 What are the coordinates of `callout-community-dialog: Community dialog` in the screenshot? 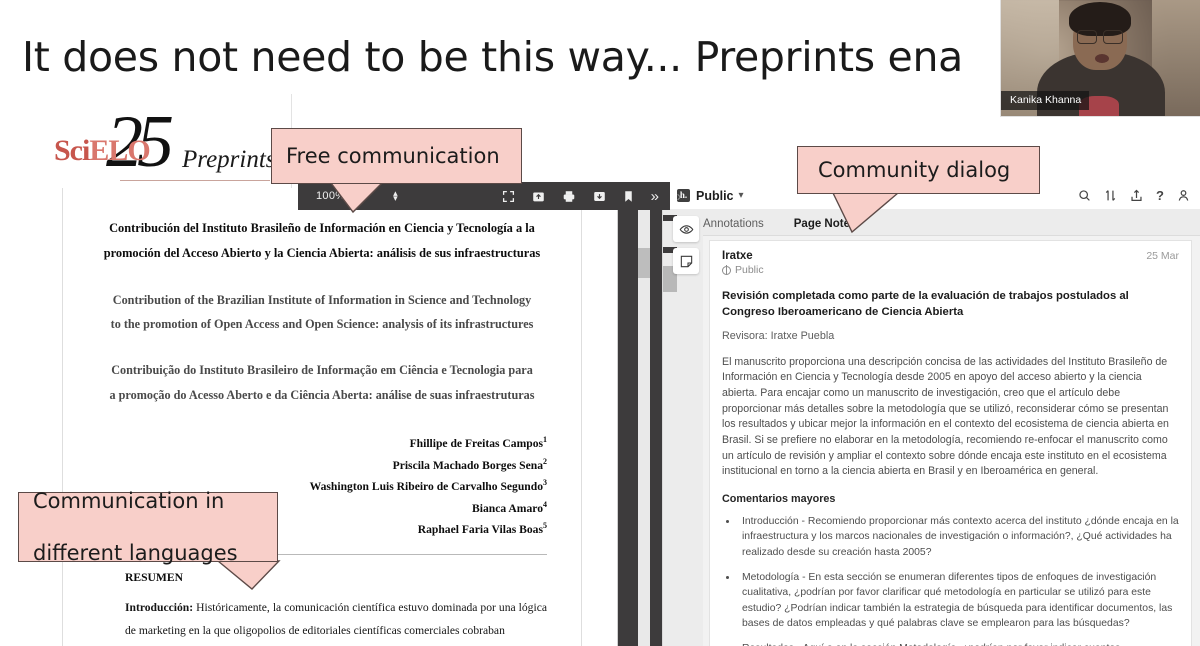 It's located at (918, 170).